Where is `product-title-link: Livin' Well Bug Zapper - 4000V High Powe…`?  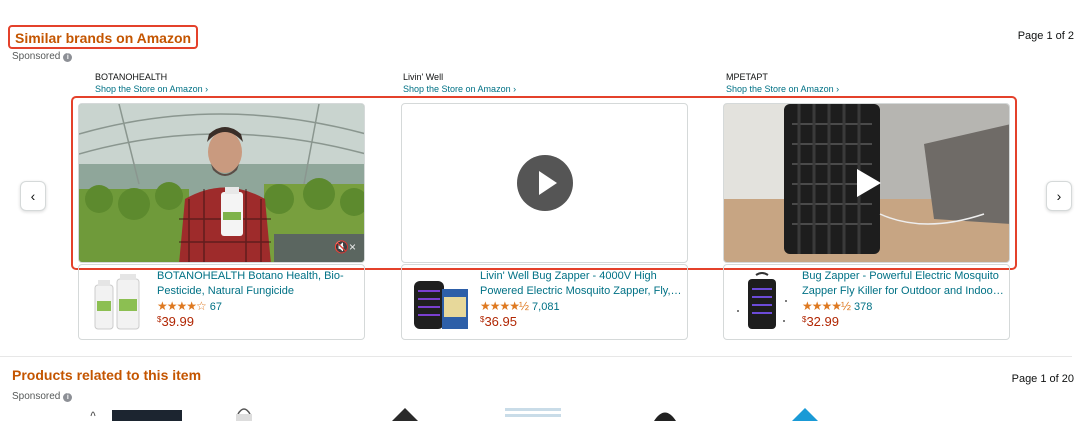 product-title-link: Livin' Well Bug Zapper - 4000V High Powe… is located at coordinates (581, 284).